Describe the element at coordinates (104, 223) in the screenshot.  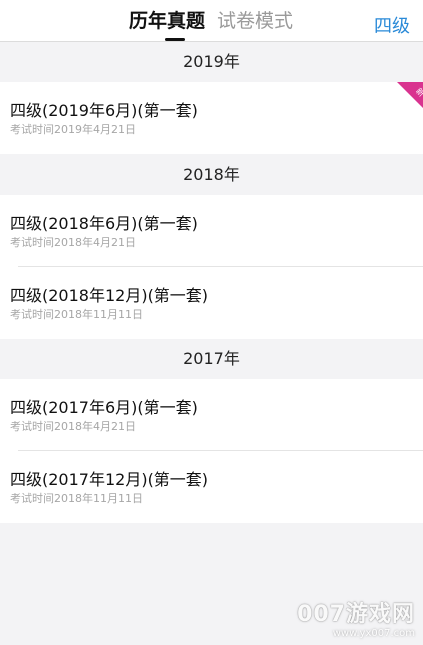
I see `exam-title: 四级(2018年6月)(第一套)` at that location.